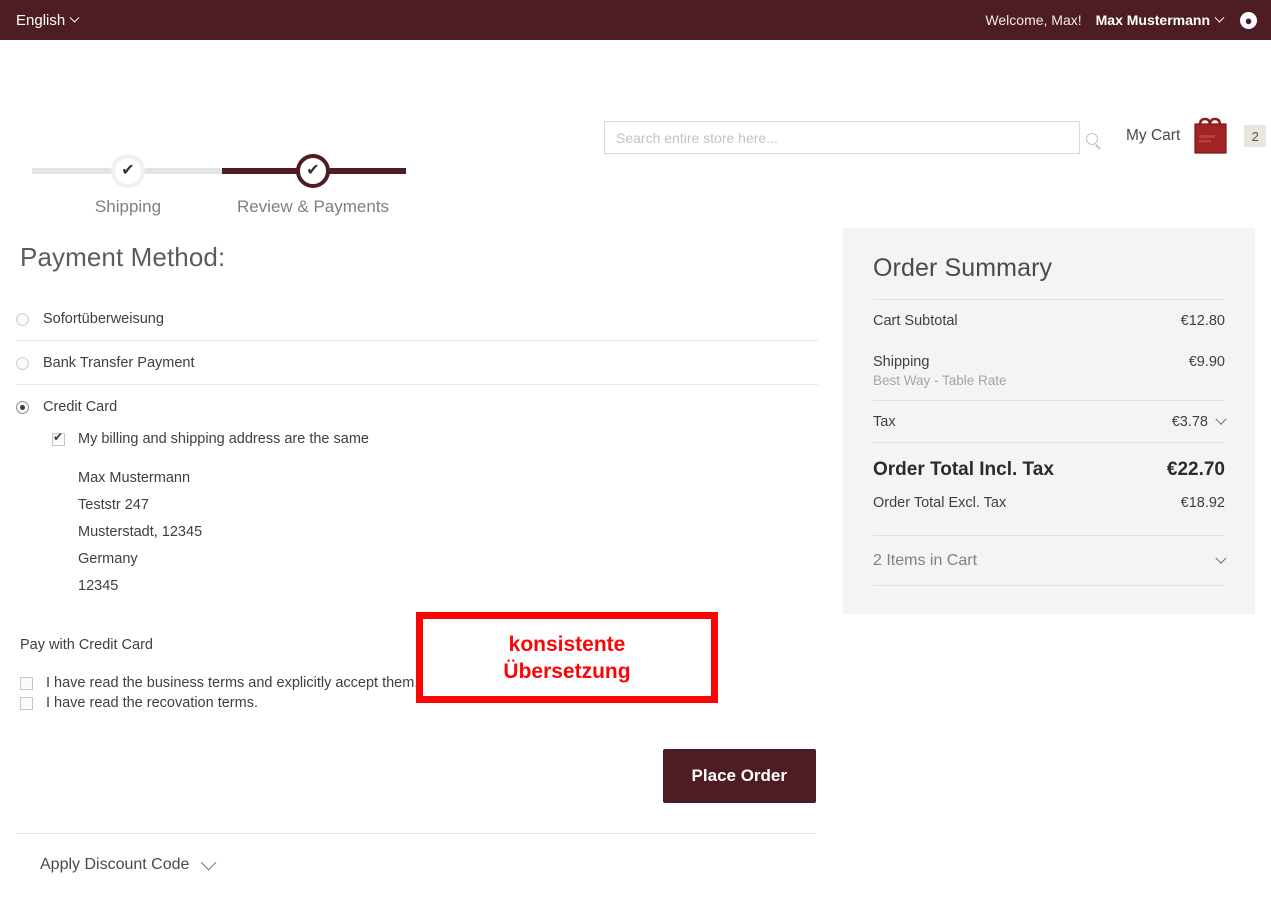 The image size is (1271, 910). Describe the element at coordinates (115, 864) in the screenshot. I see `apply-discount-code-label: Apply Discount Code` at that location.